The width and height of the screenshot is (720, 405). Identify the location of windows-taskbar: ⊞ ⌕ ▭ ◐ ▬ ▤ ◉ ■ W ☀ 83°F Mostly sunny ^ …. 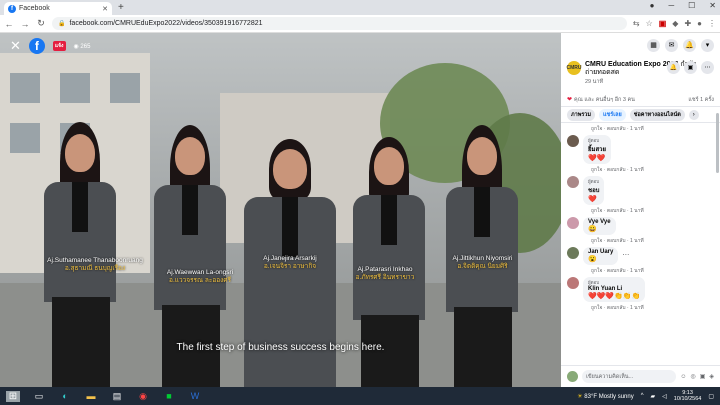
(360, 396).